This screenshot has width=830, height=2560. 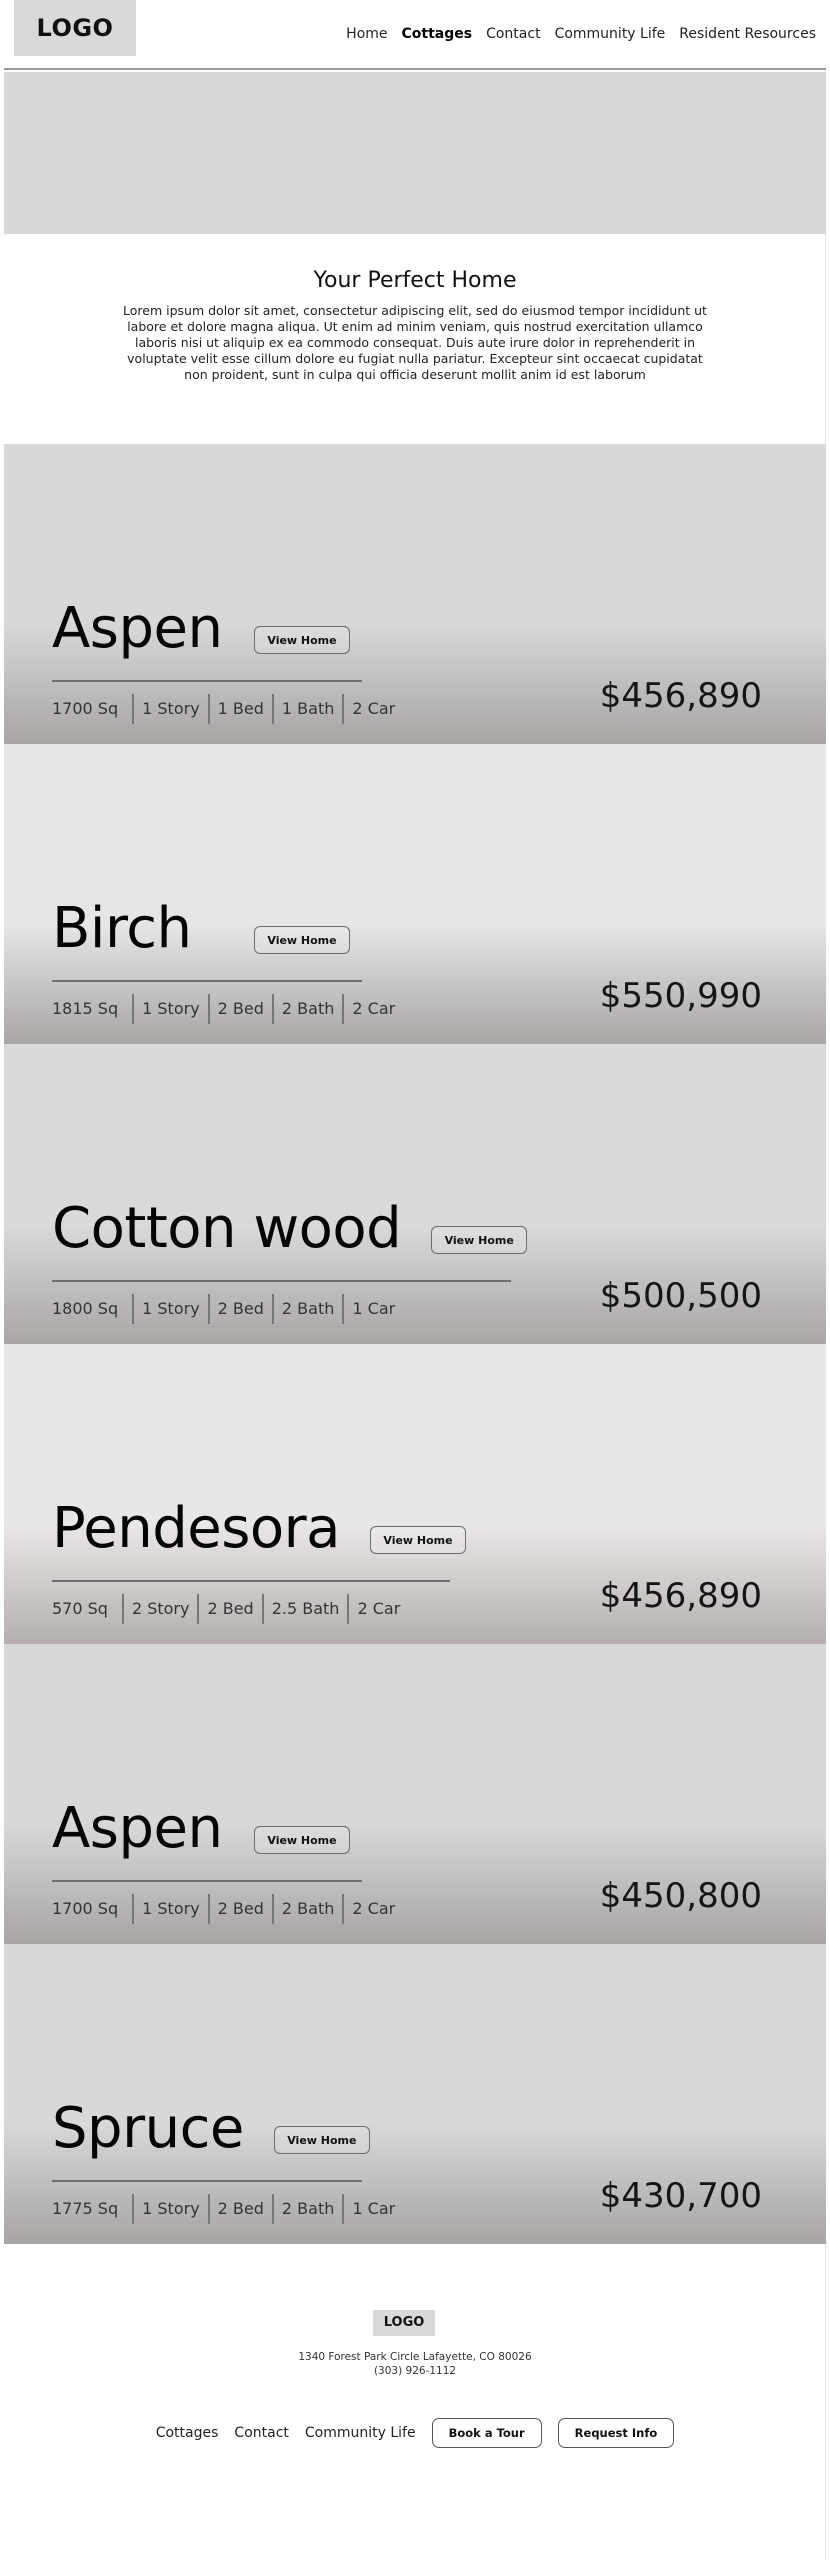 What do you see at coordinates (616, 2433) in the screenshot?
I see `request-info-button: Request Info` at bounding box center [616, 2433].